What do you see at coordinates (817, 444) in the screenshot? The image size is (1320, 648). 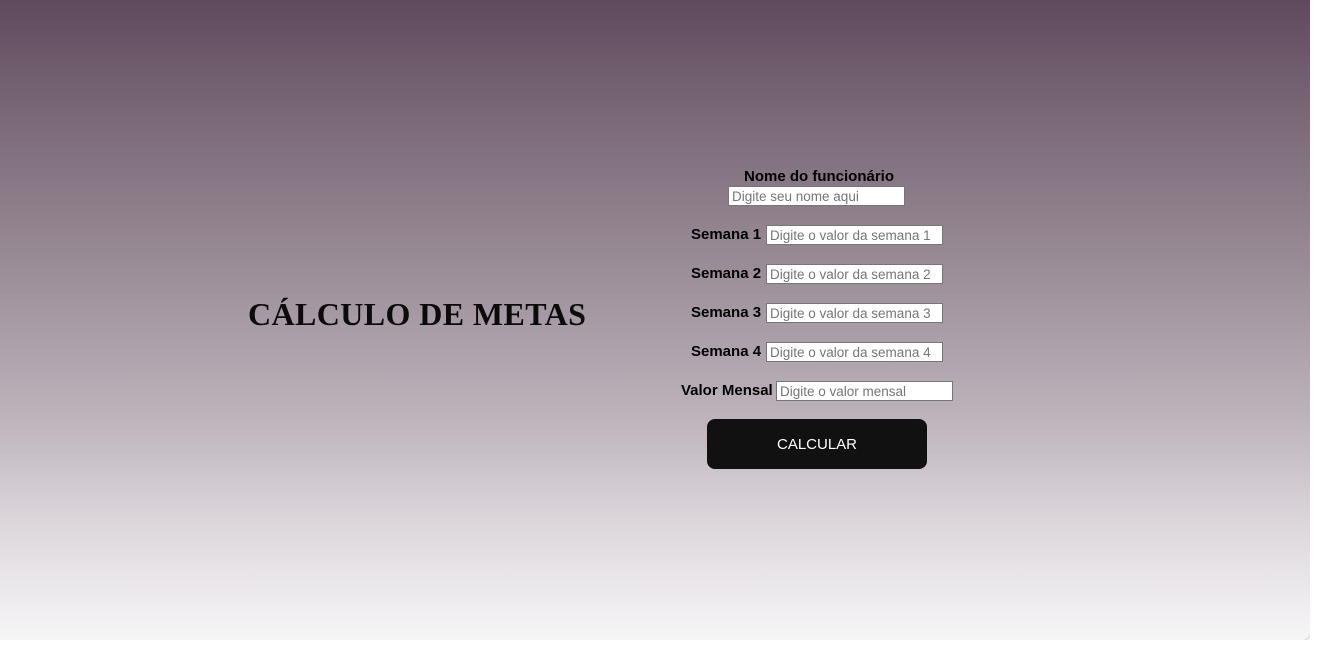 I see `calculate-button: CALCULAR` at bounding box center [817, 444].